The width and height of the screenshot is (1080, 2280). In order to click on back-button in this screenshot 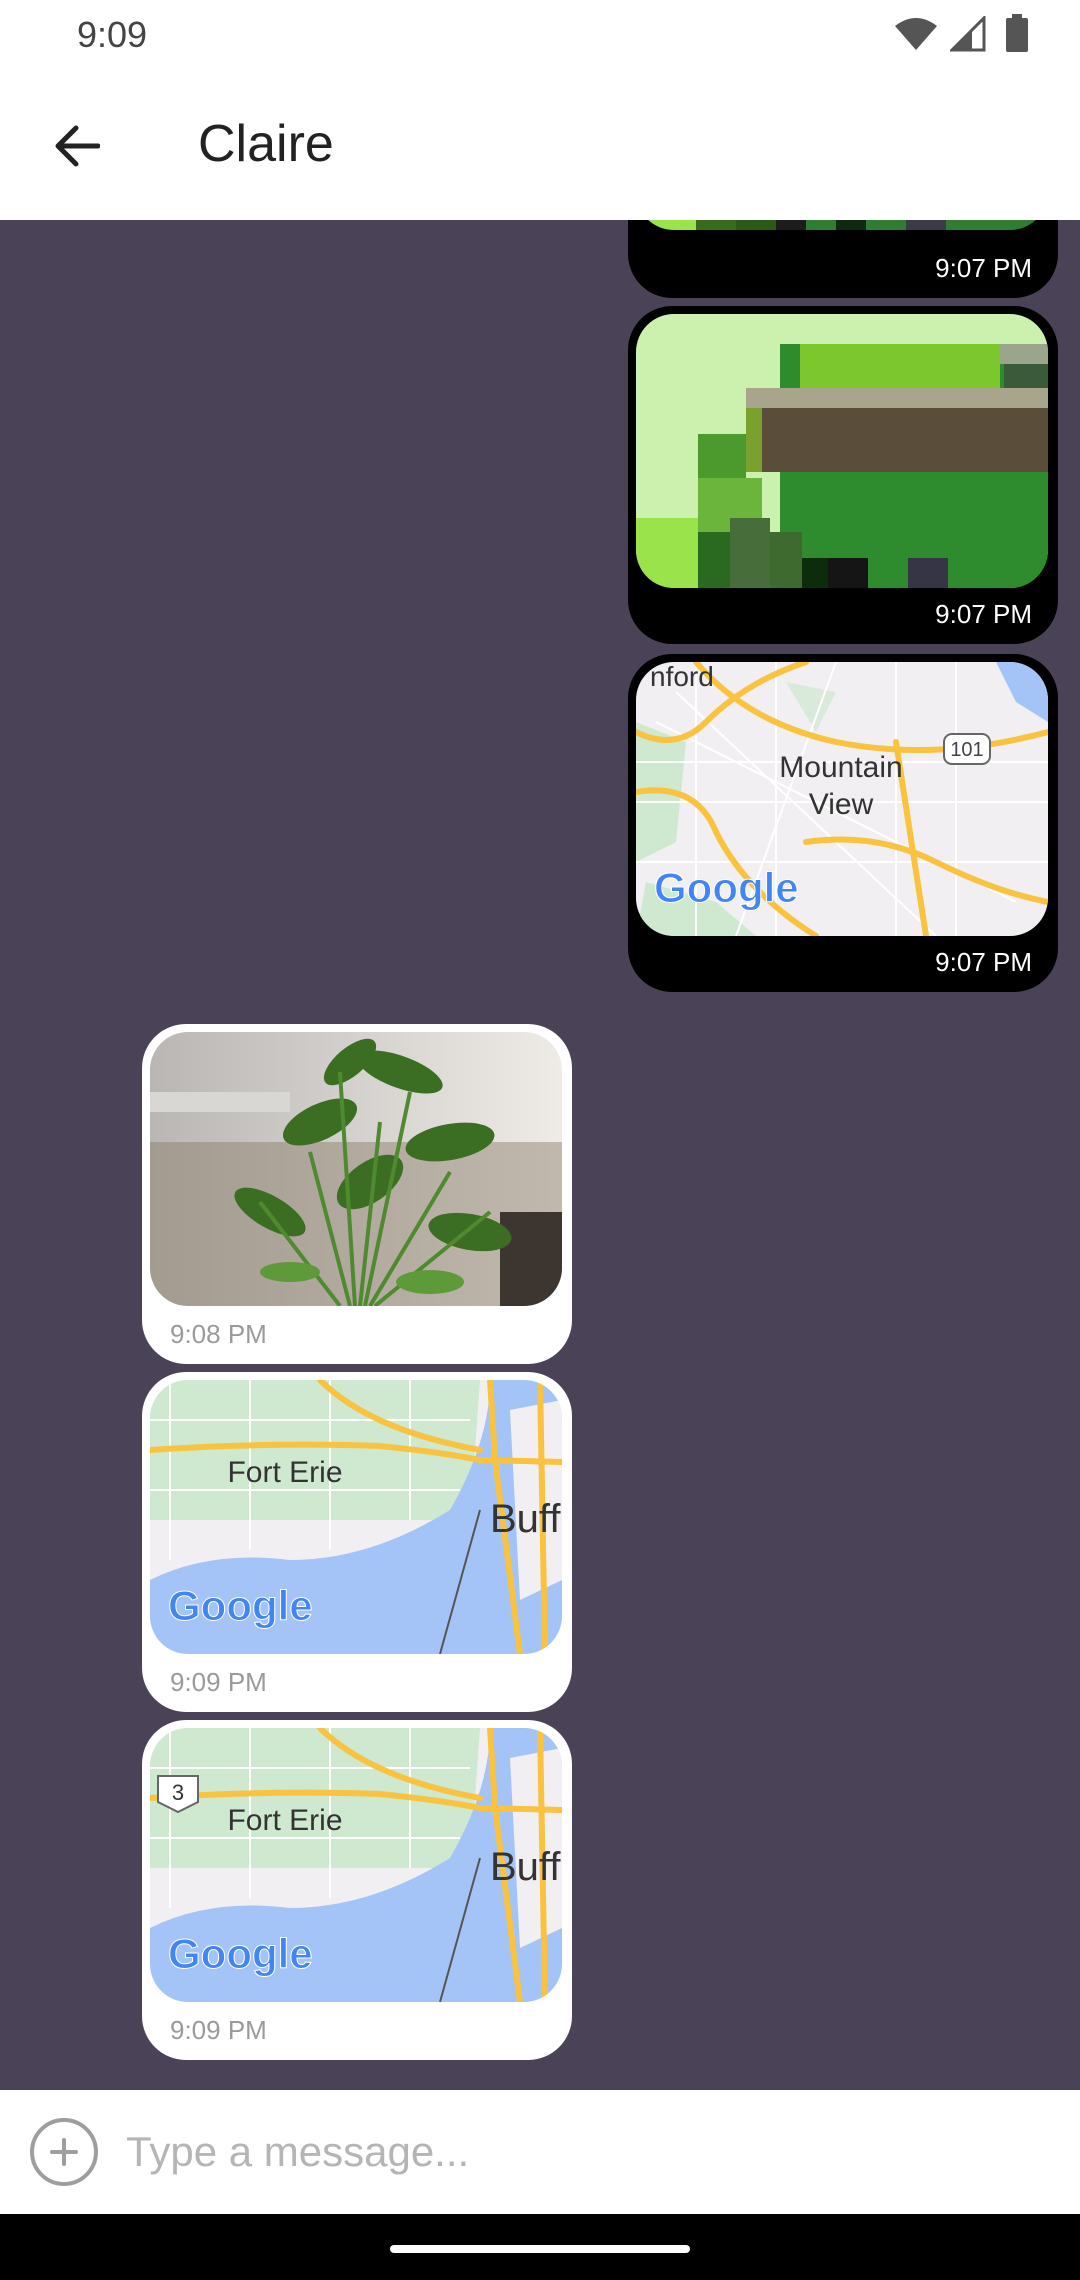, I will do `click(76, 146)`.